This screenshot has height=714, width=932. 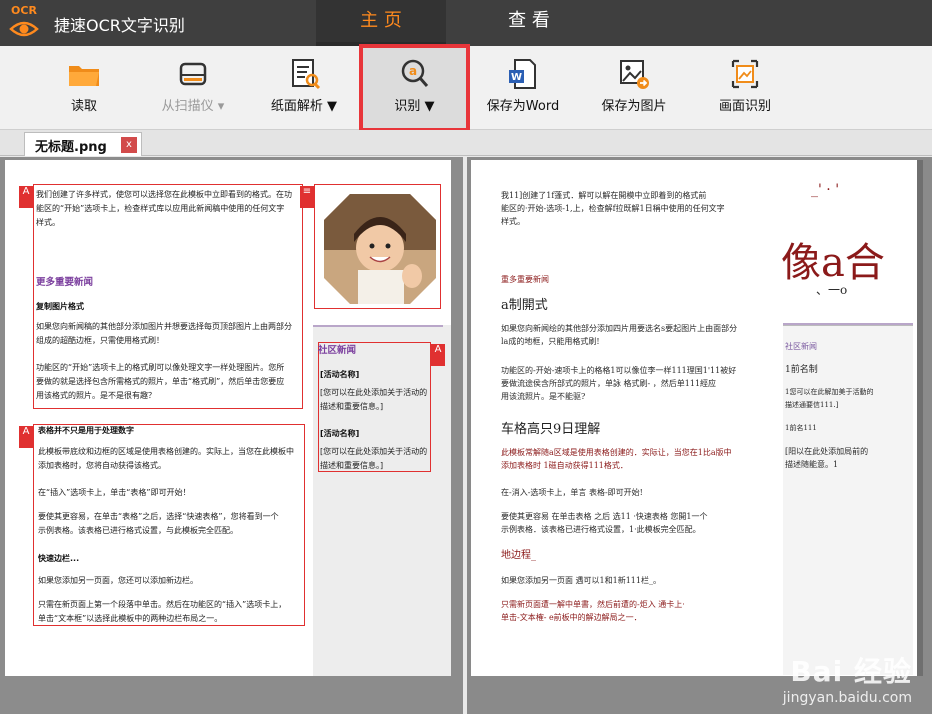 I want to click on ocr-logo: OCR, so click(x=24, y=23).